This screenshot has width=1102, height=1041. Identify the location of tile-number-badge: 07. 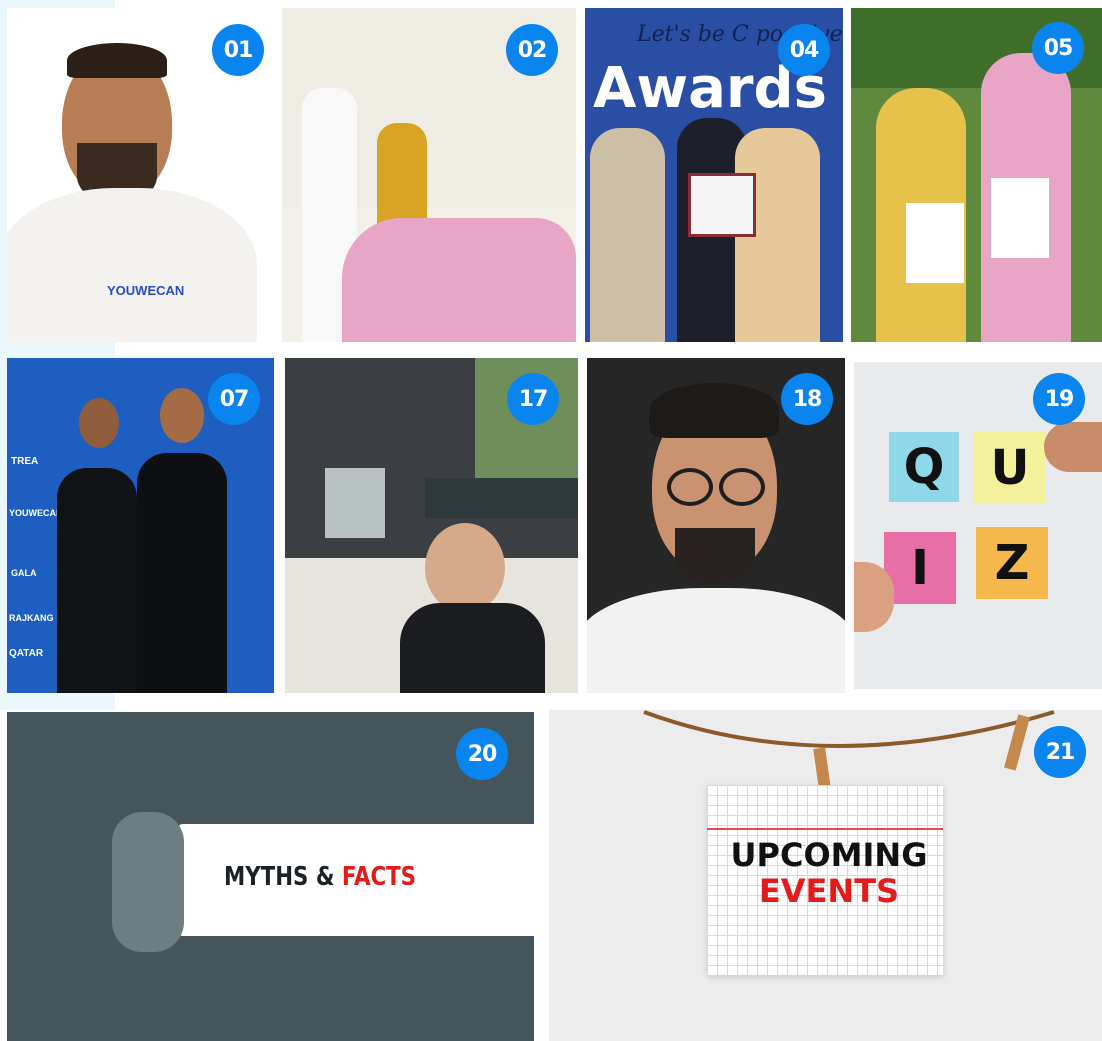
(234, 399).